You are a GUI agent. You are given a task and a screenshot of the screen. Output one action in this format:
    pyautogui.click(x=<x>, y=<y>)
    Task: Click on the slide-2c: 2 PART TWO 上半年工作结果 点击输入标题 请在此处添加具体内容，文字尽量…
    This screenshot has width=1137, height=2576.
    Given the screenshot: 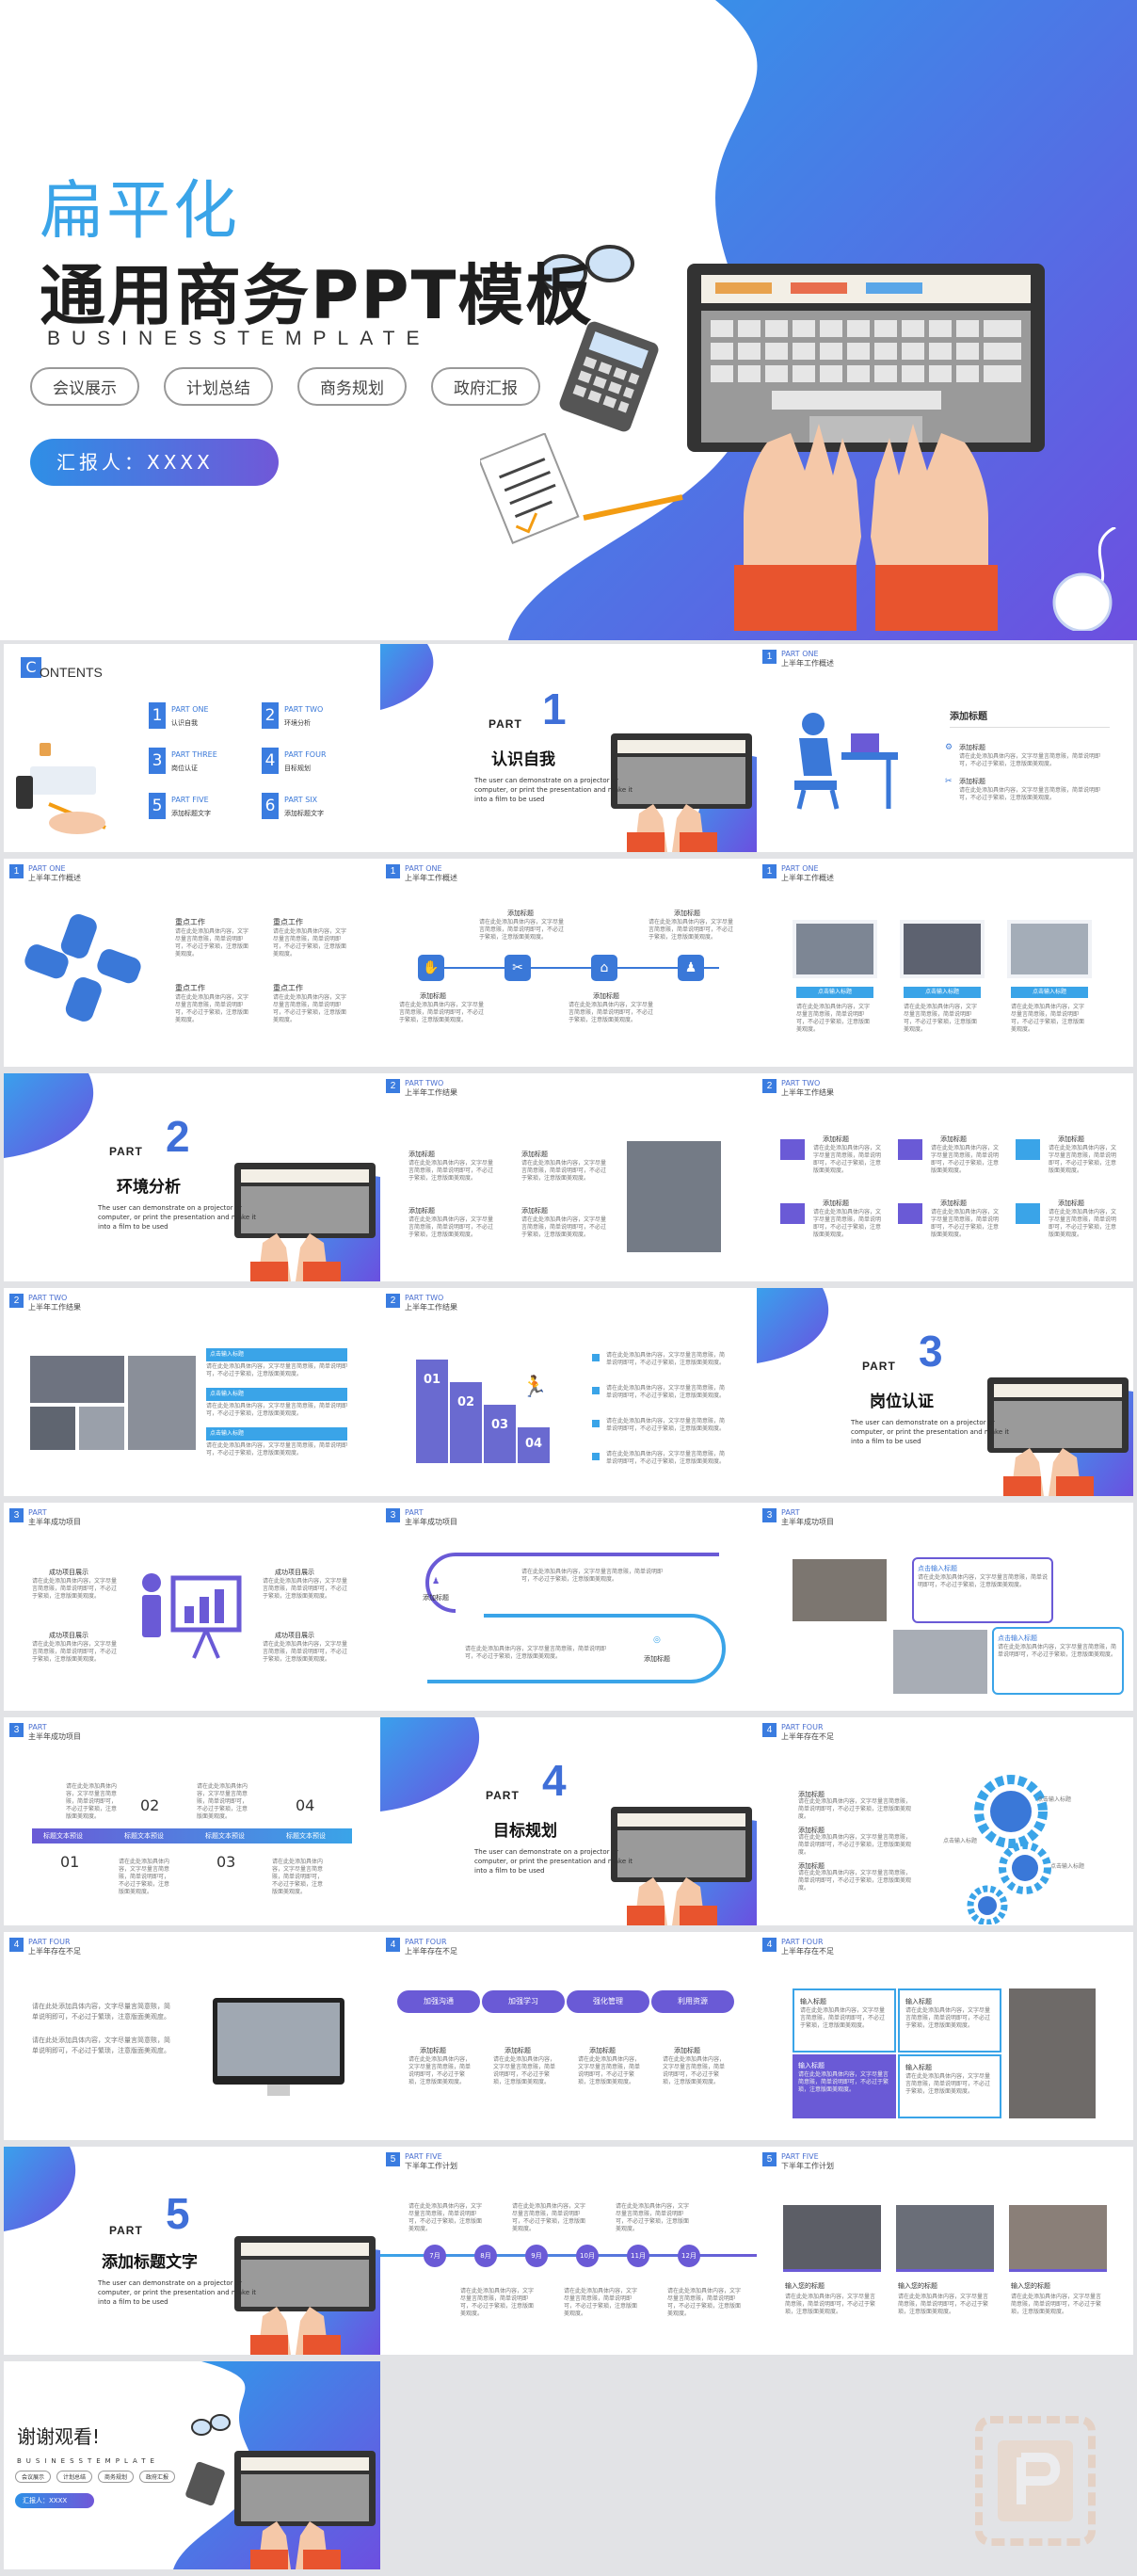 What is the action you would take?
    pyautogui.click(x=192, y=1392)
    